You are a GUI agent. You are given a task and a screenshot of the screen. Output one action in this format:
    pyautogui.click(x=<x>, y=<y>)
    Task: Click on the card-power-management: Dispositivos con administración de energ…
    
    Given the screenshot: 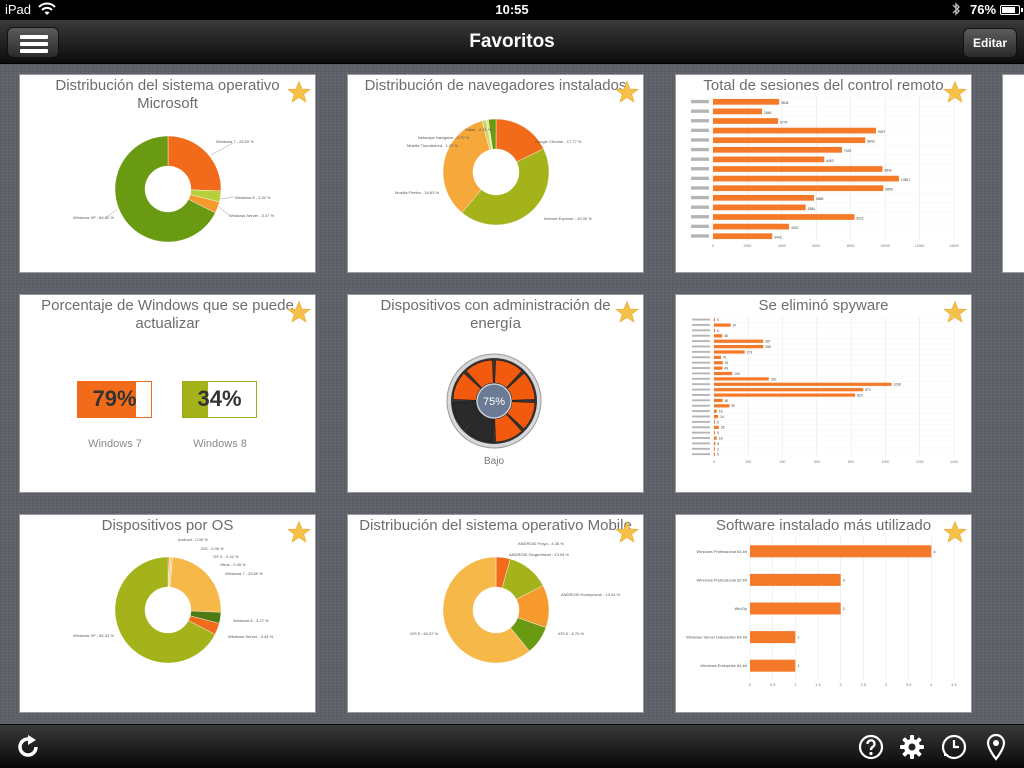 What is the action you would take?
    pyautogui.click(x=495, y=393)
    